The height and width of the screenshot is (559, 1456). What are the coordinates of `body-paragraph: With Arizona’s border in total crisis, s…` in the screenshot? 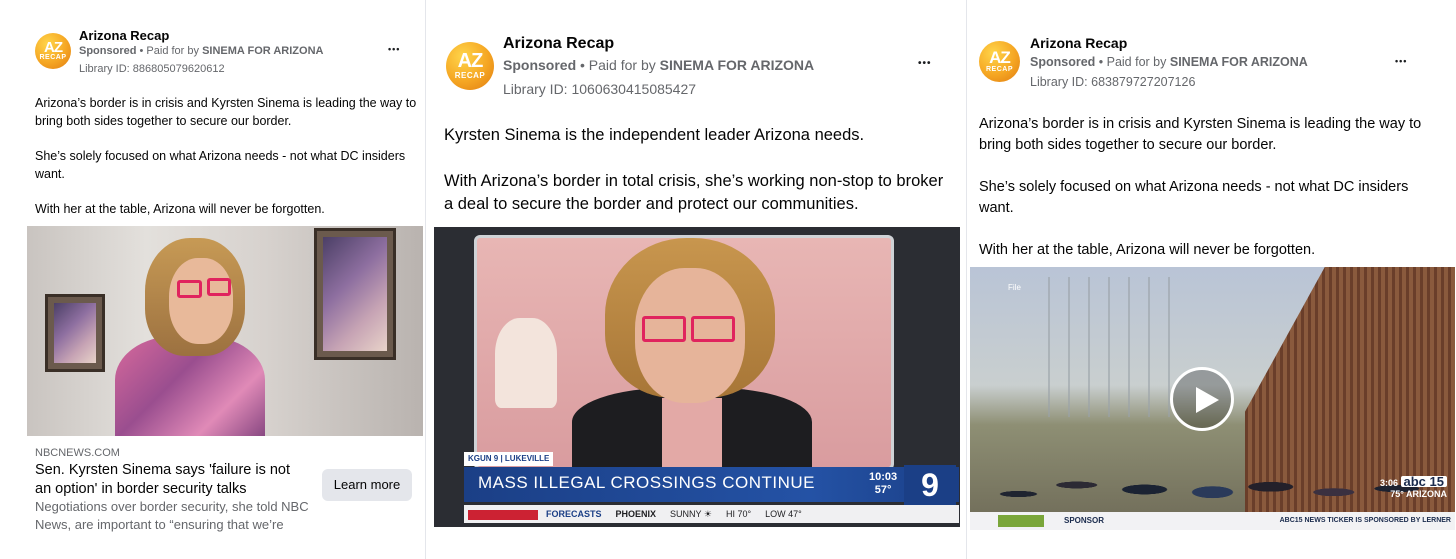 It's located at (694, 192).